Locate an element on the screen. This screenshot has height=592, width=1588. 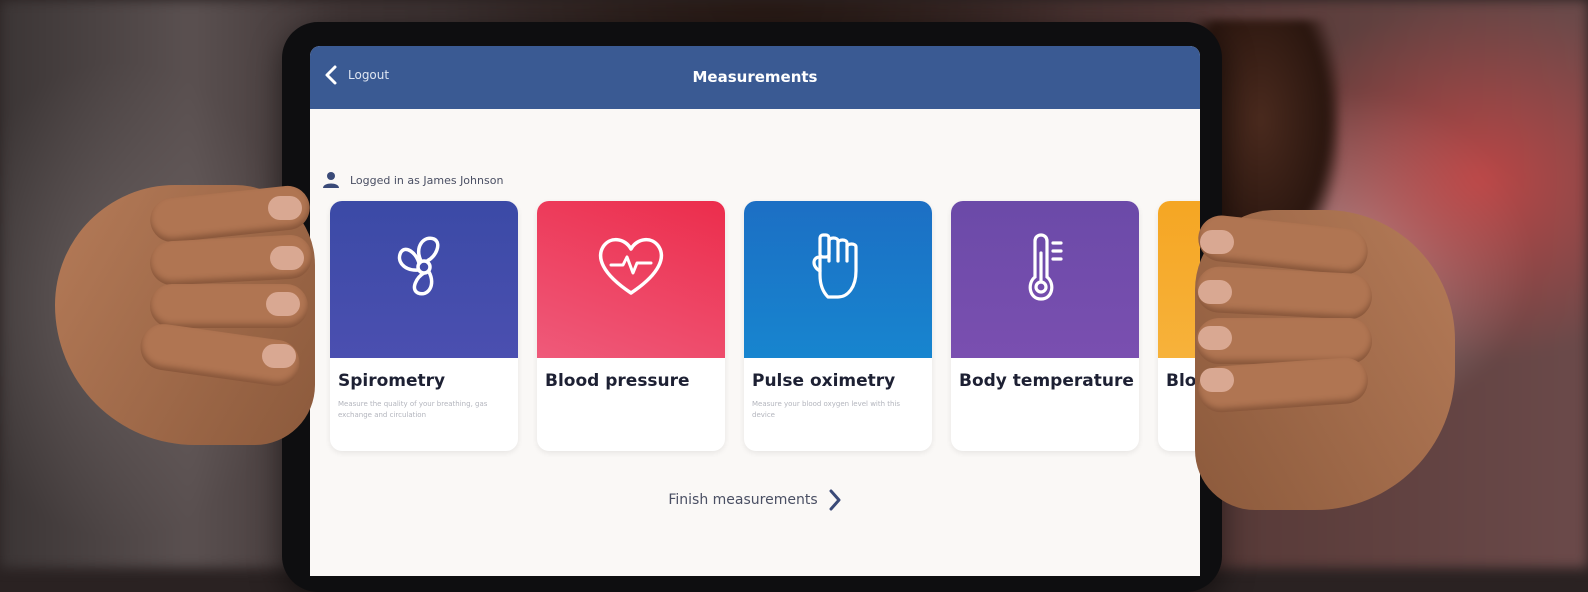
finish-measurements-label: Finish measurements is located at coordinates (743, 500).